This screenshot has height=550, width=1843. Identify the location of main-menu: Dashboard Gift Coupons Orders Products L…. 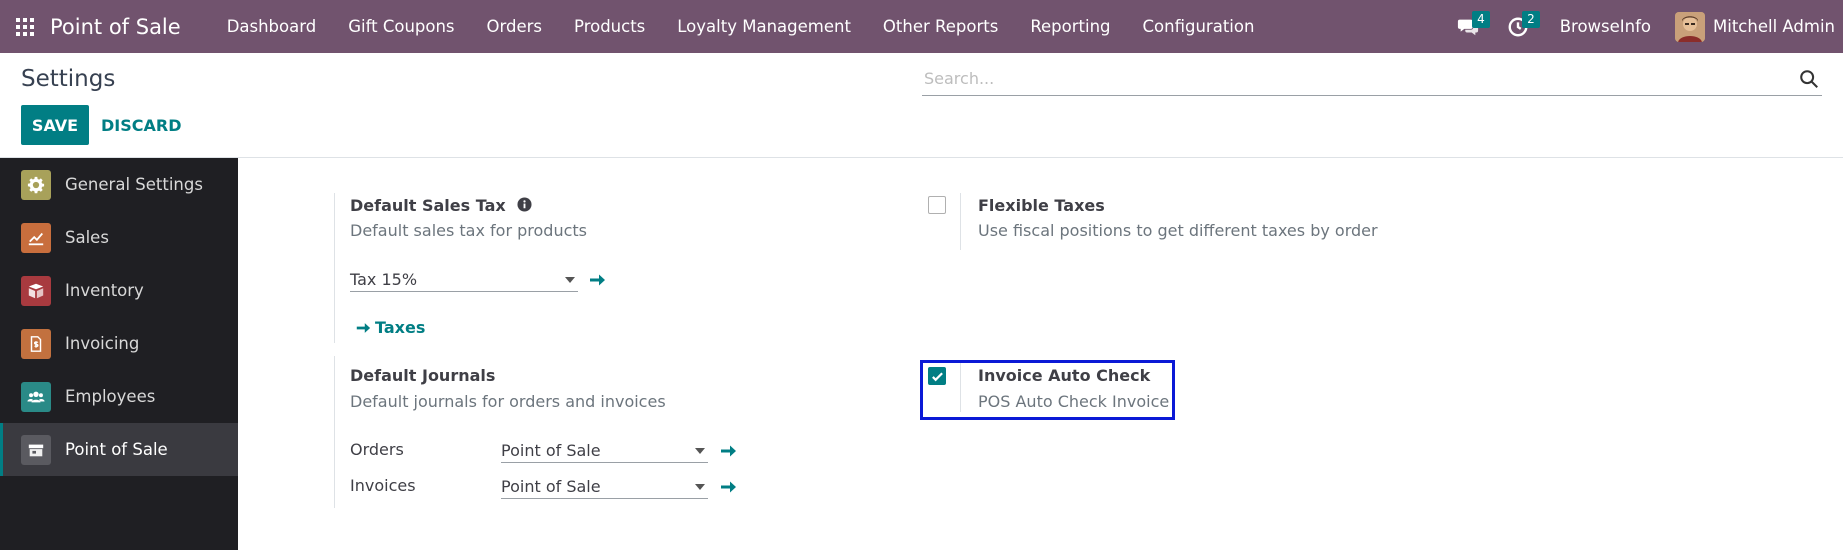
(741, 26).